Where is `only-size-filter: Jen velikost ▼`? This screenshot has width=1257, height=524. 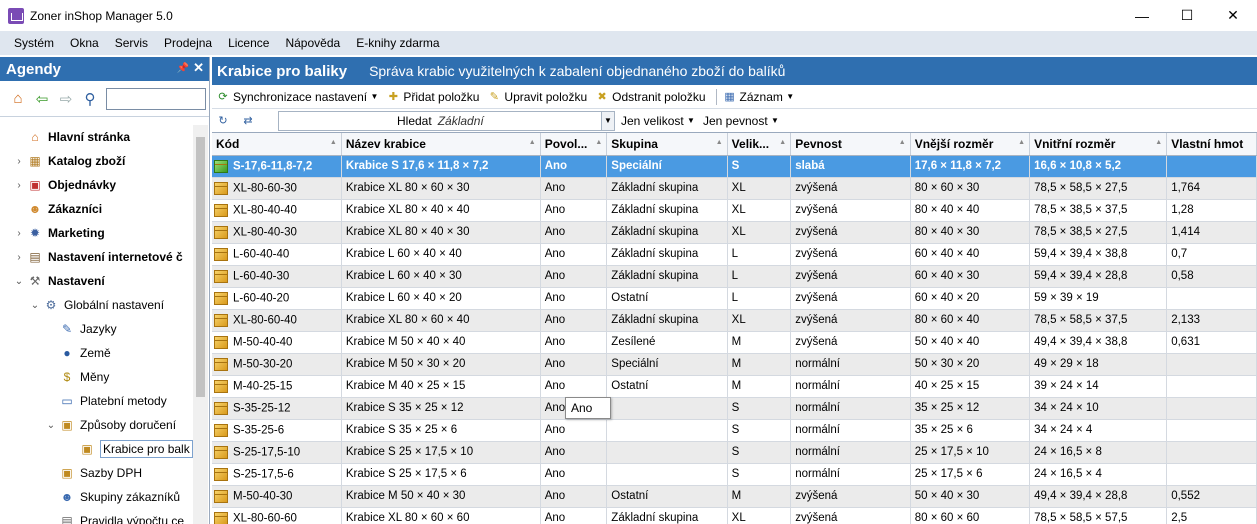 only-size-filter: Jen velikost ▼ is located at coordinates (658, 121).